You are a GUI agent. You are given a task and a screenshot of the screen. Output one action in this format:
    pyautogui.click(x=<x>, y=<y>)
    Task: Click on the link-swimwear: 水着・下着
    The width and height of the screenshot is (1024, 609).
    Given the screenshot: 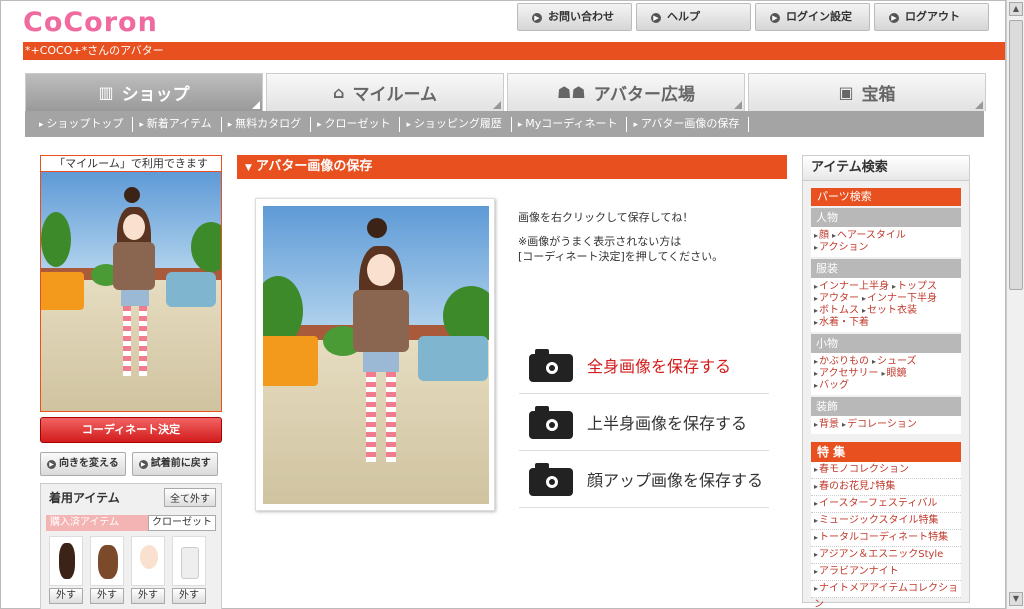 What is the action you would take?
    pyautogui.click(x=841, y=322)
    